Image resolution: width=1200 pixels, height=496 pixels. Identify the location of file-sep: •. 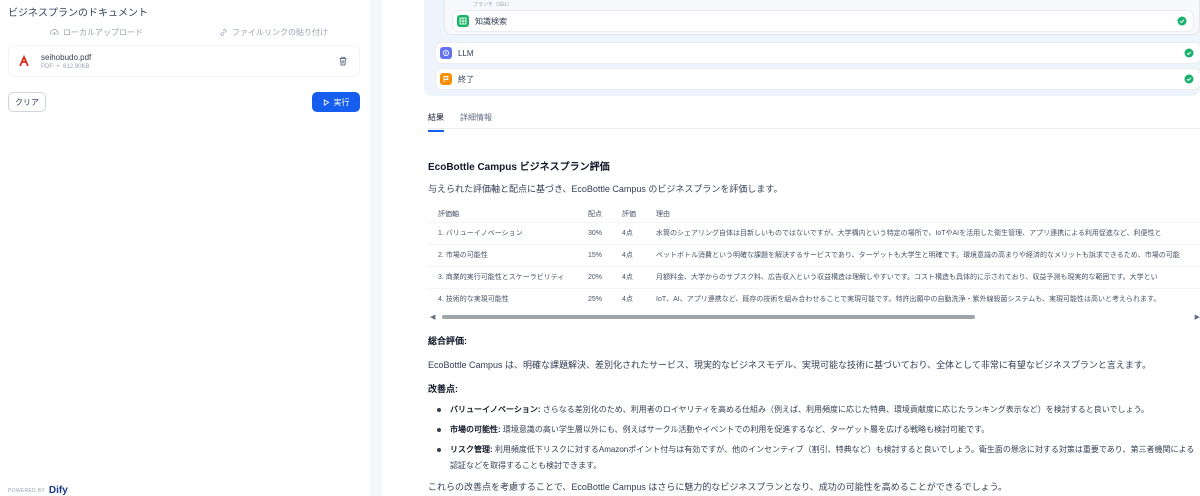
(58, 66).